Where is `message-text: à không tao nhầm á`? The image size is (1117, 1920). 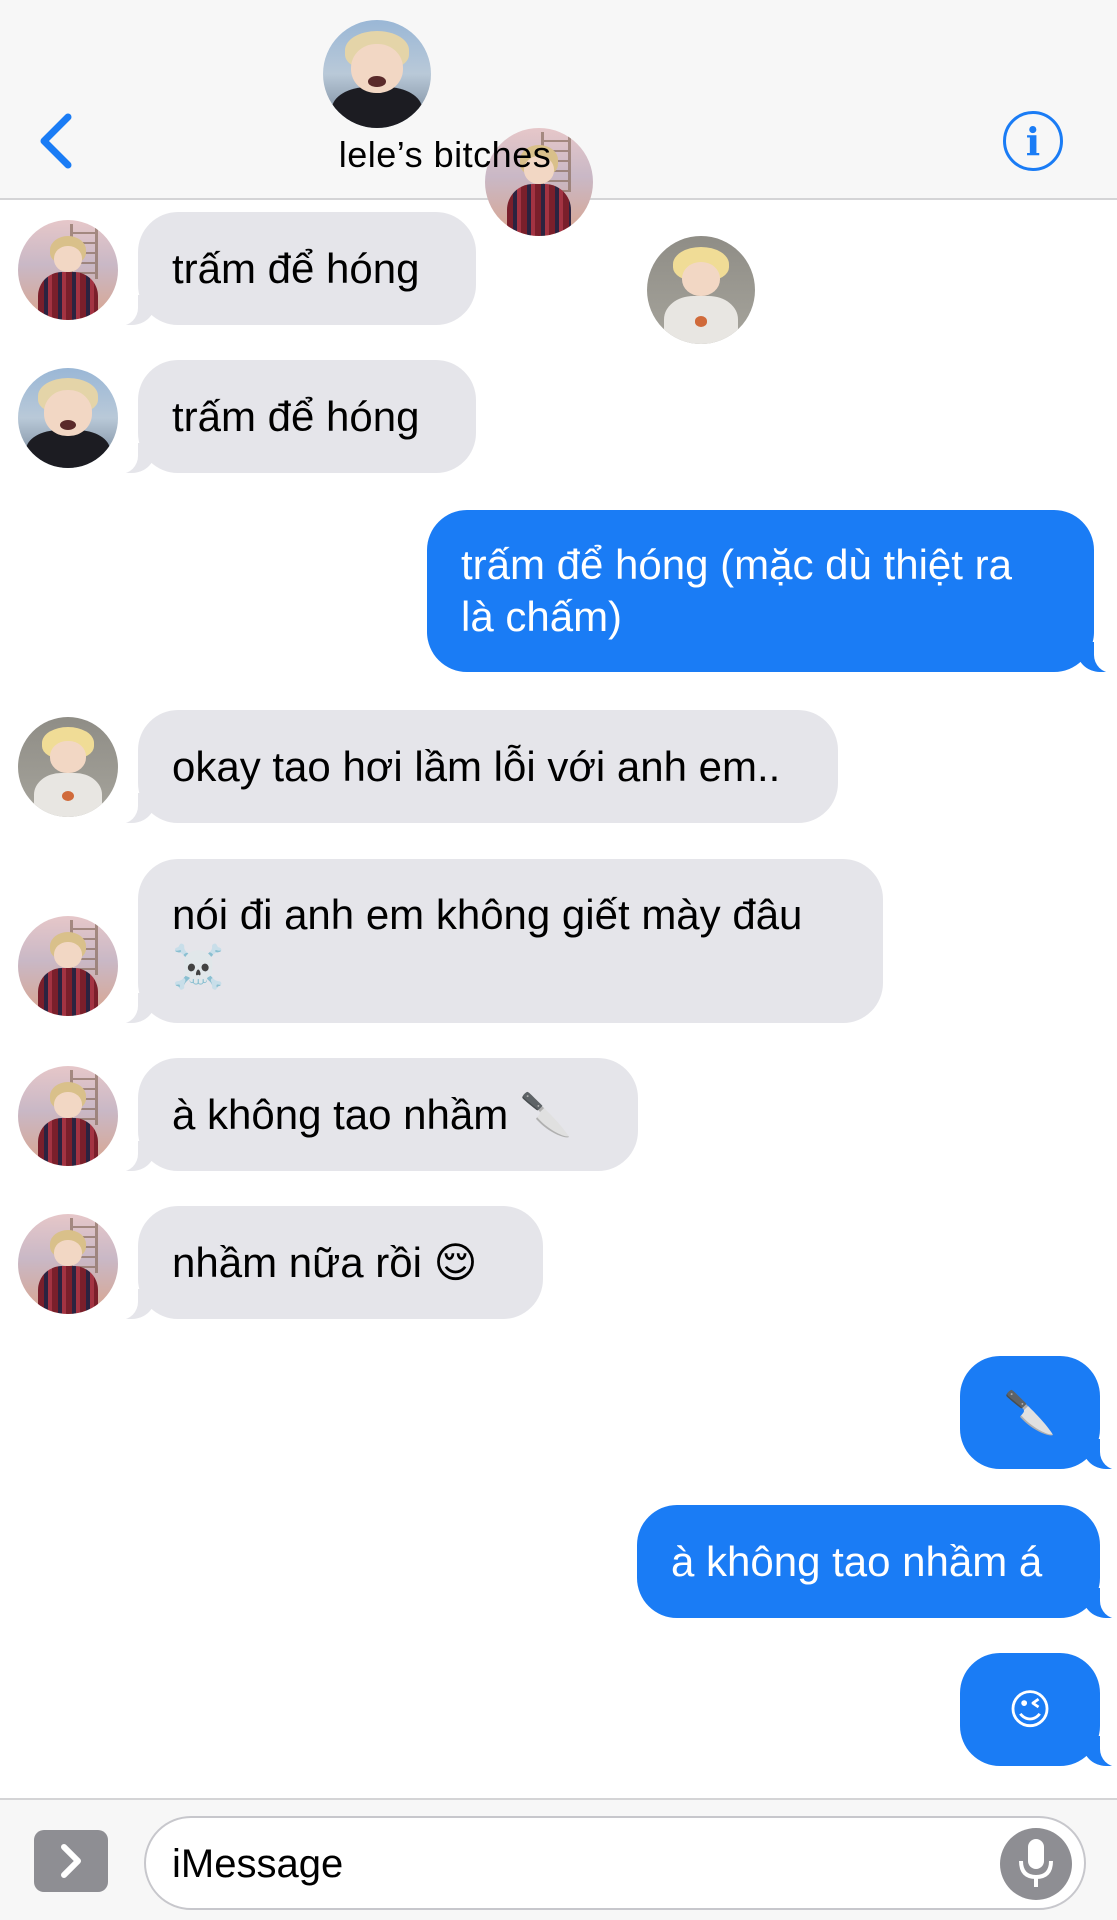 message-text: à không tao nhầm á is located at coordinates (857, 1561).